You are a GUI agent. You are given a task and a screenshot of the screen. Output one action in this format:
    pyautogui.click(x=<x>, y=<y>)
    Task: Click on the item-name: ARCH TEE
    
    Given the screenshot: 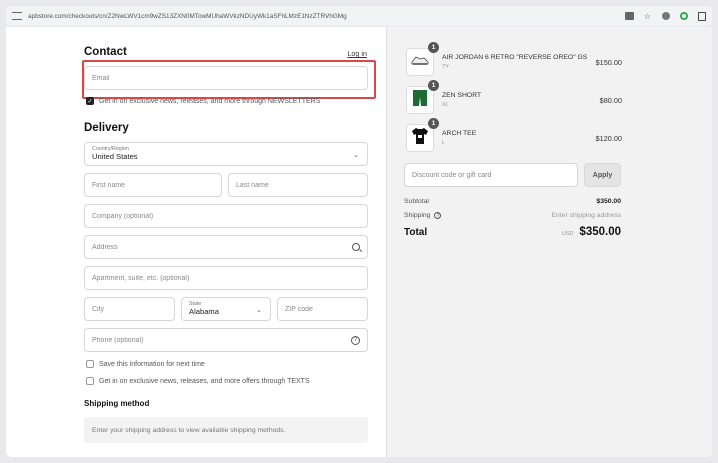 What is the action you would take?
    pyautogui.click(x=459, y=134)
    